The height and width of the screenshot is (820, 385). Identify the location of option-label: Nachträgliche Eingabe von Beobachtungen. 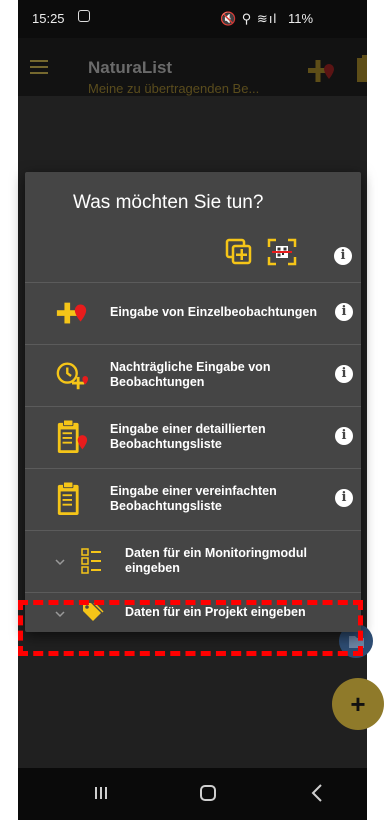
(190, 374).